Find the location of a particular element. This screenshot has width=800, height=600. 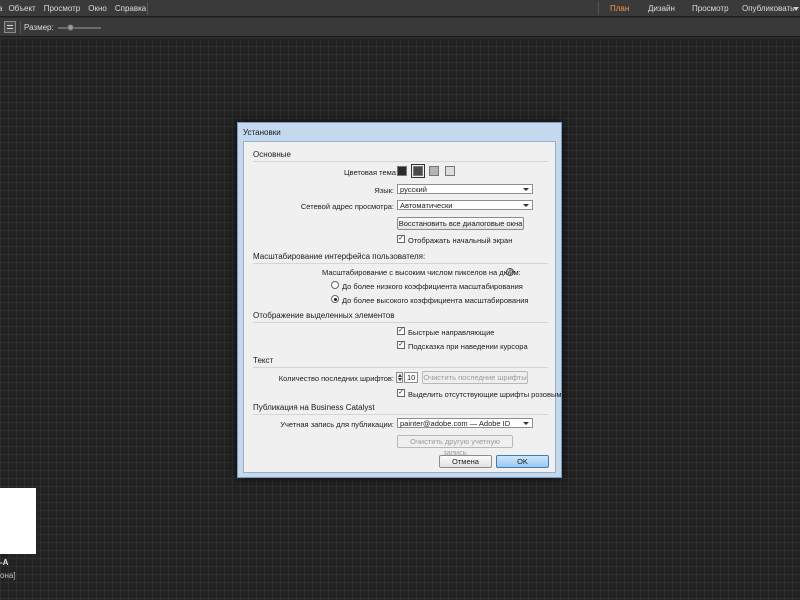

section-scaling: Масштабирование интерфейса пользователя: is located at coordinates (339, 256).